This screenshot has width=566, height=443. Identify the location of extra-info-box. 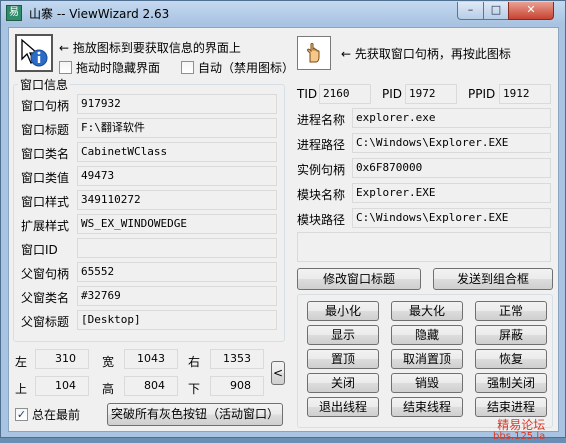
(424, 247).